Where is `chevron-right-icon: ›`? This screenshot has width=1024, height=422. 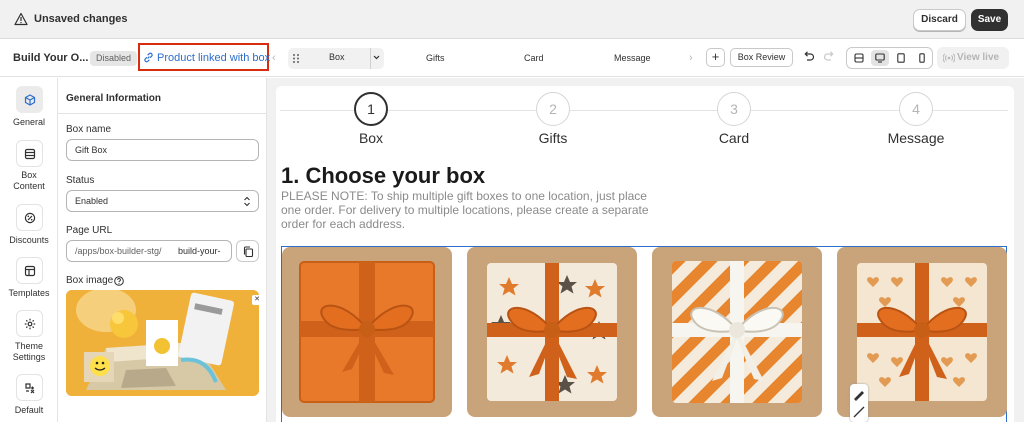 chevron-right-icon: › is located at coordinates (691, 58).